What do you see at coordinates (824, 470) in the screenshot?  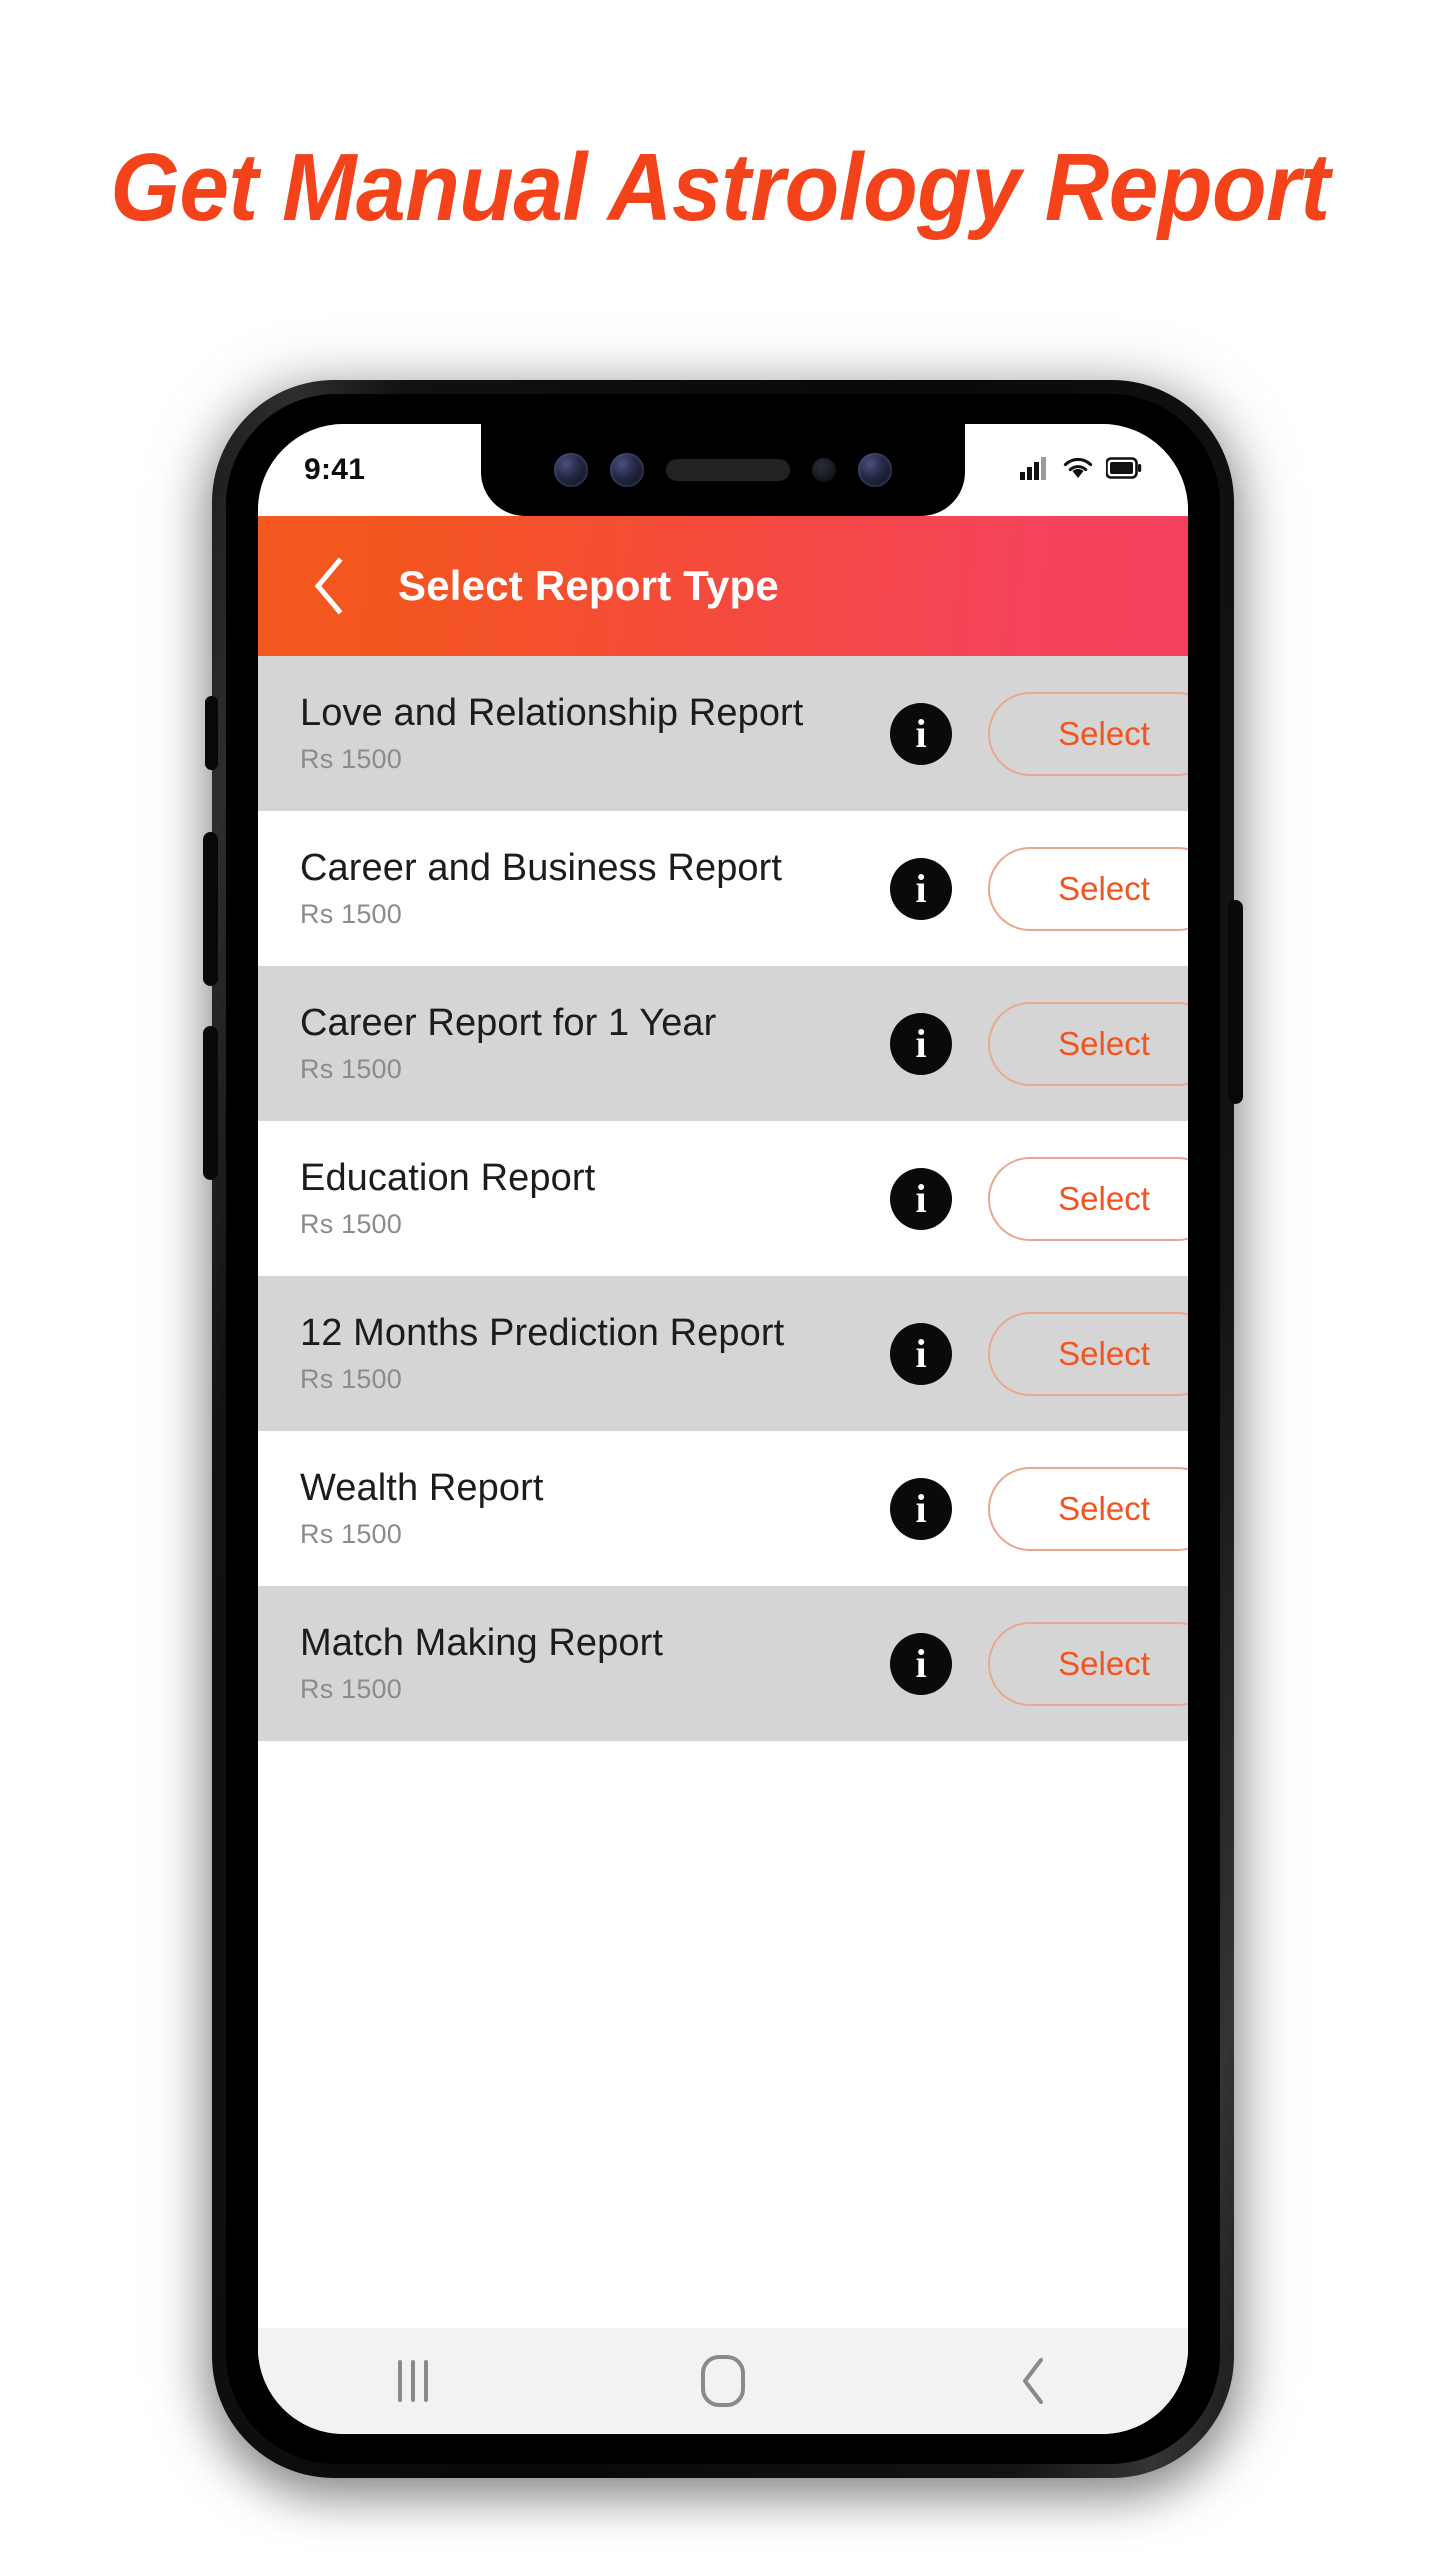 I see `ambient-sensor-icon` at bounding box center [824, 470].